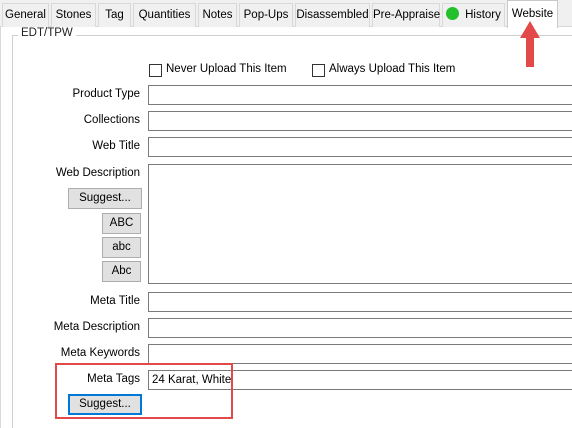 The width and height of the screenshot is (572, 428). I want to click on tab-stones: Stones, so click(73, 15).